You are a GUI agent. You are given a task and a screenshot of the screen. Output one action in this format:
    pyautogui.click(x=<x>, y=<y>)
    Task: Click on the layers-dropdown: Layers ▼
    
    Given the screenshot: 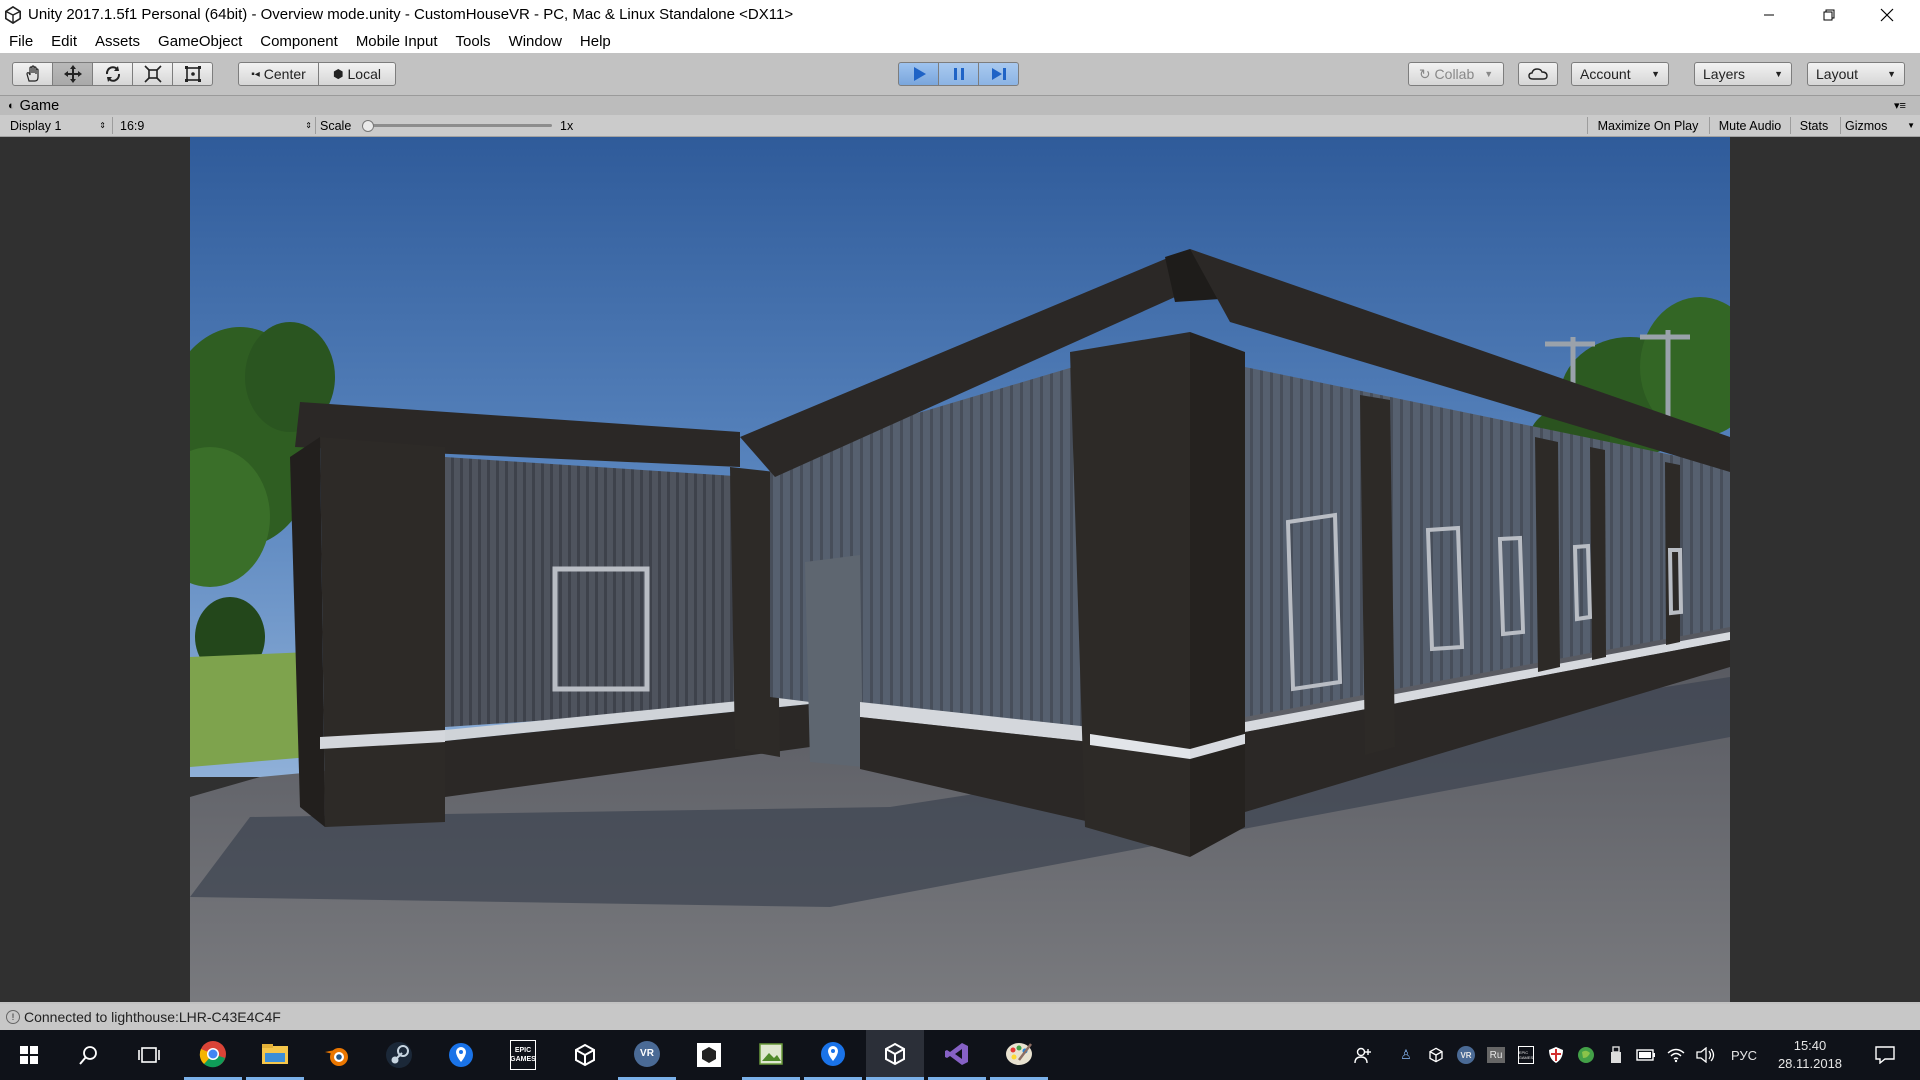 What is the action you would take?
    pyautogui.click(x=1743, y=74)
    